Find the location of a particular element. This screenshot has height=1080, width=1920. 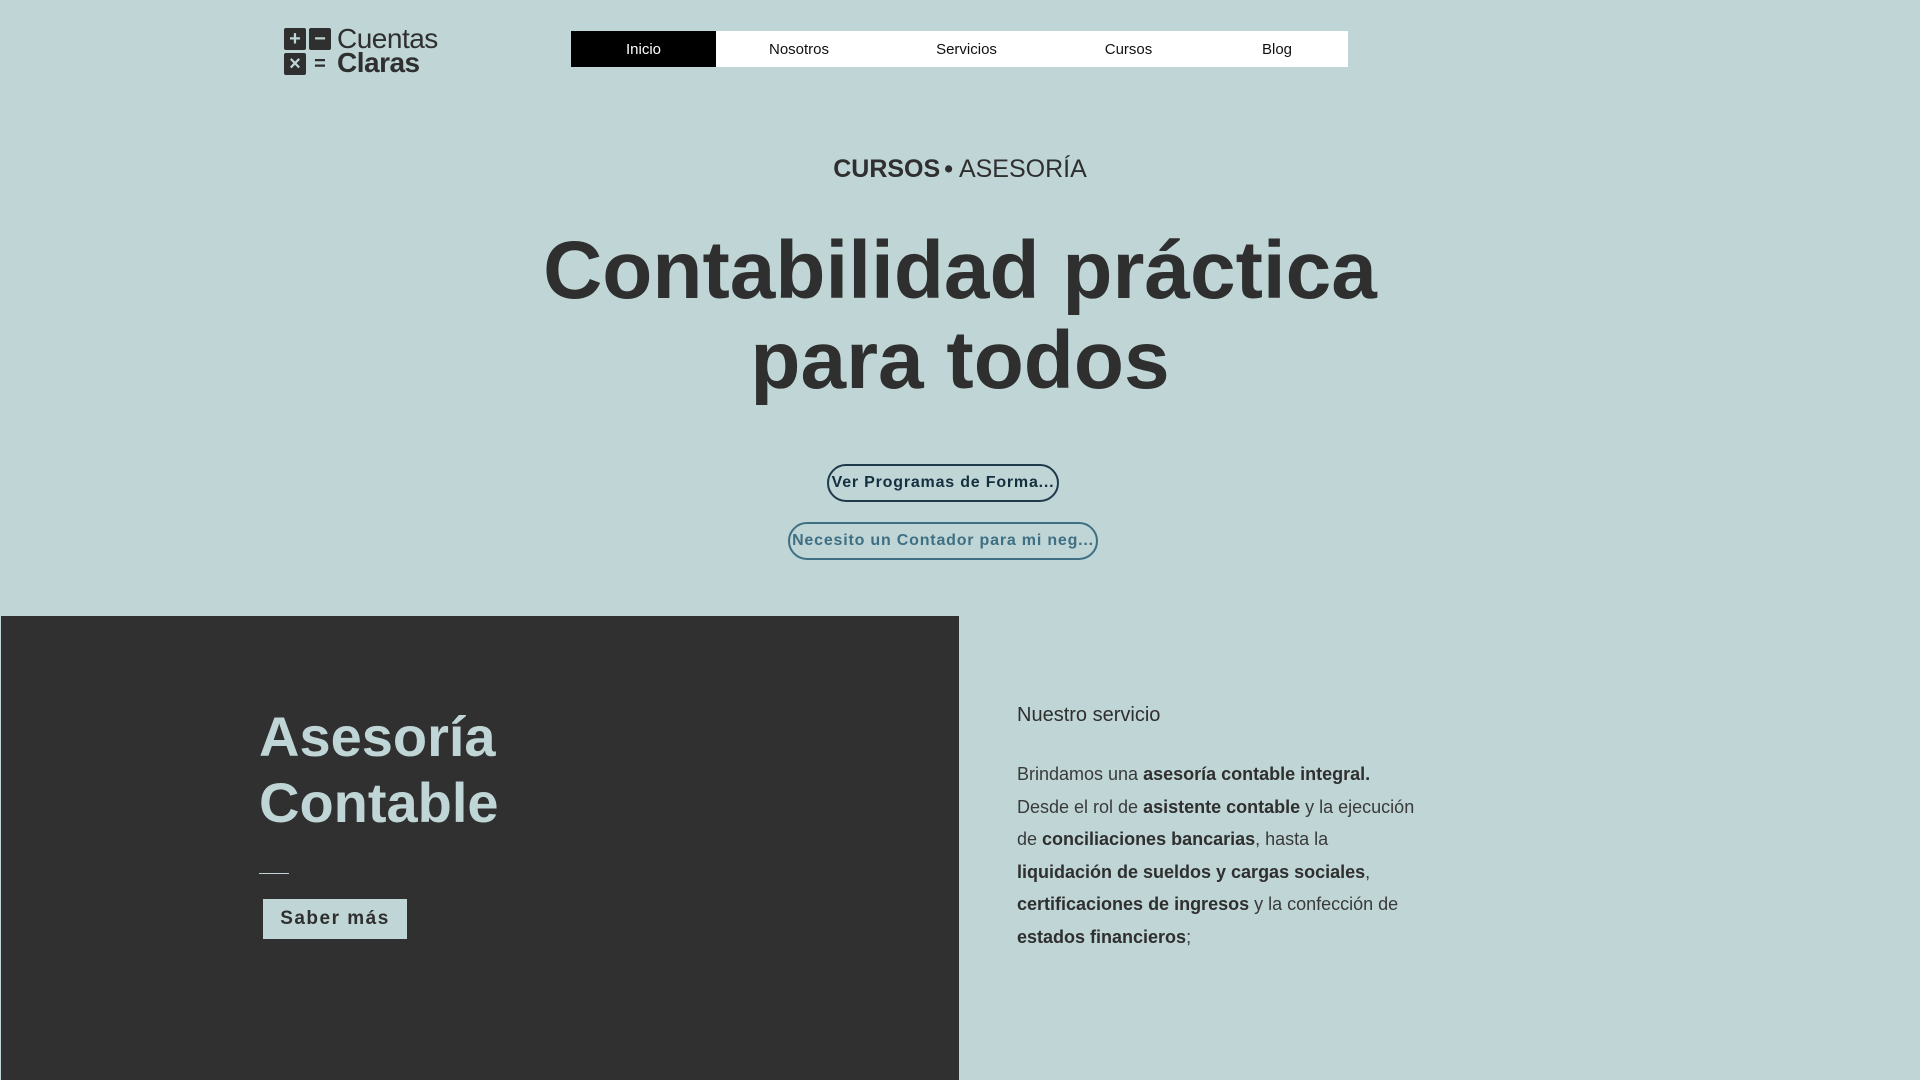

service-text-segment: , is located at coordinates (1368, 871).